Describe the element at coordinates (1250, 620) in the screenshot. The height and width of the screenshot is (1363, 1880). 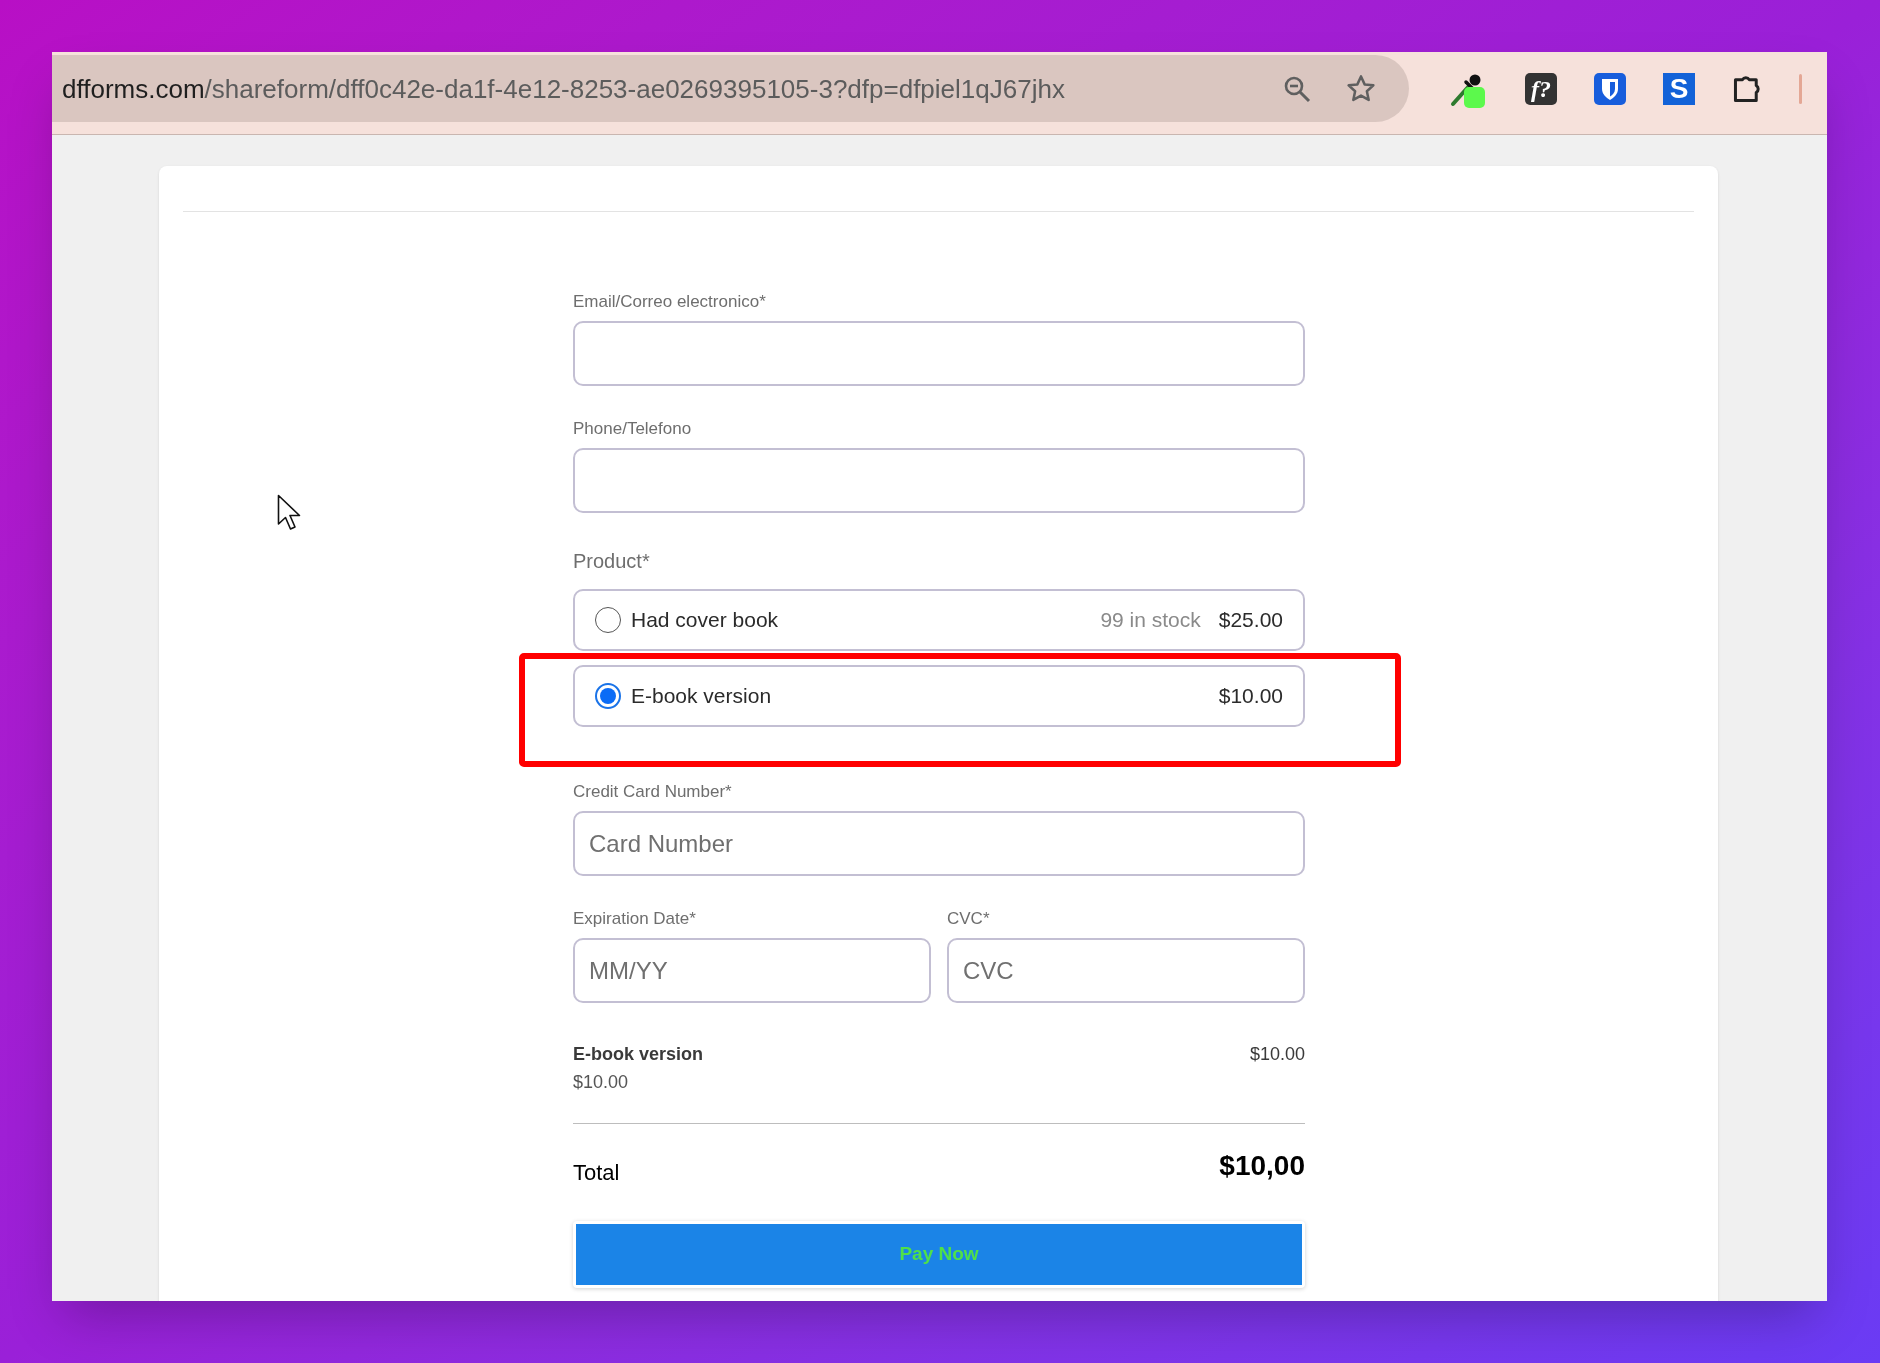
I see `price-text: $25.00` at that location.